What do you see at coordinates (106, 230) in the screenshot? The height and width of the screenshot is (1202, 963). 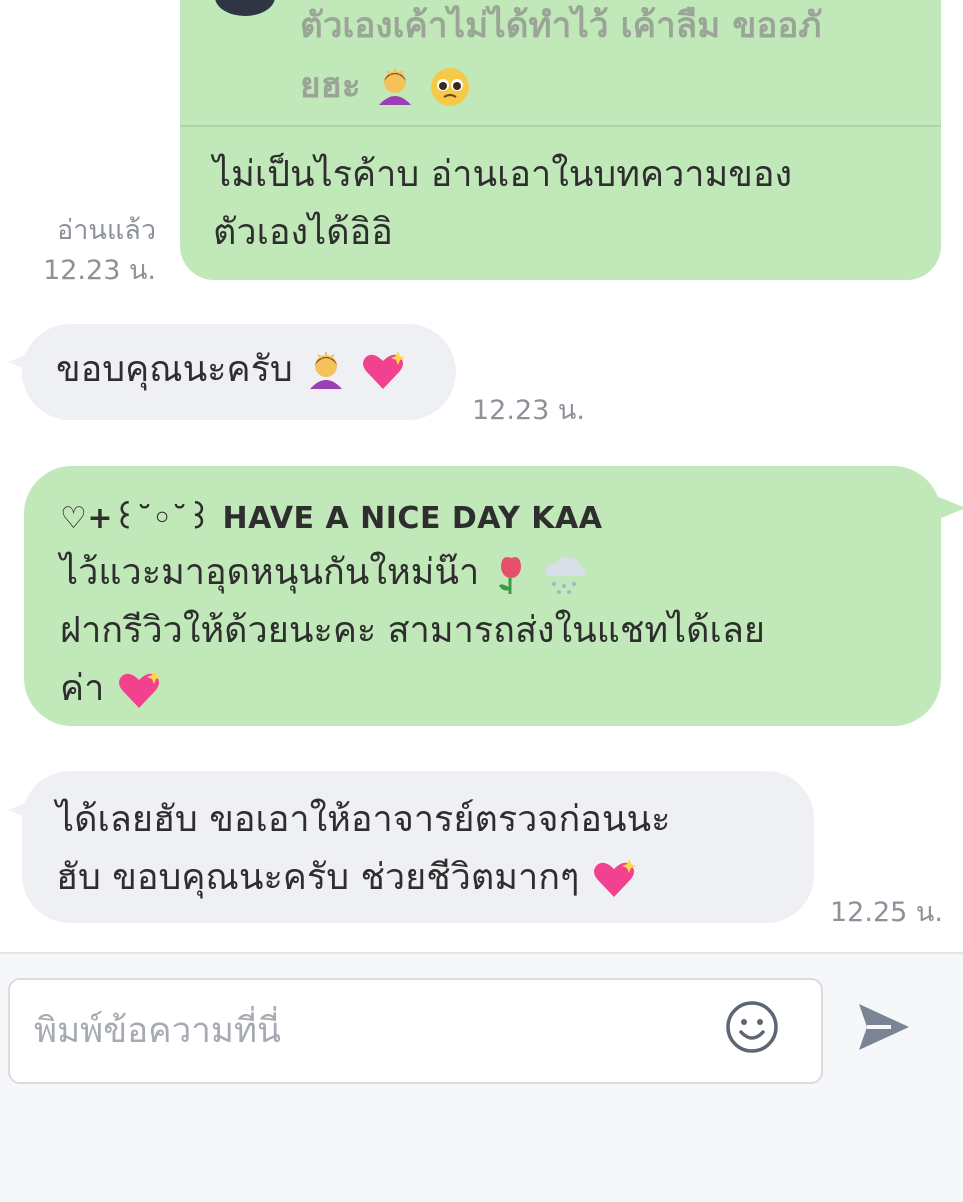 I see `read-receipt: อ่านแล้ว` at bounding box center [106, 230].